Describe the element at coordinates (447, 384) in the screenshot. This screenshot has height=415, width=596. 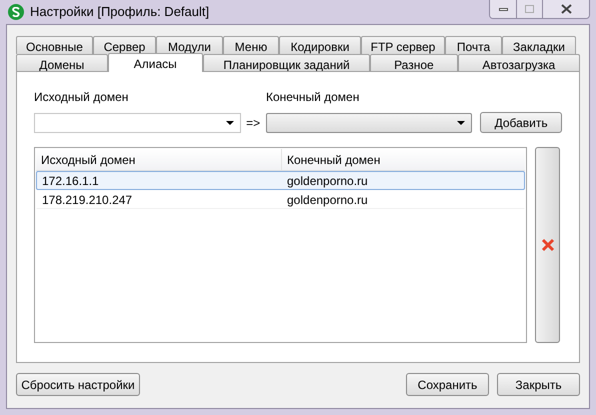
I see `save-button: Сохранить` at that location.